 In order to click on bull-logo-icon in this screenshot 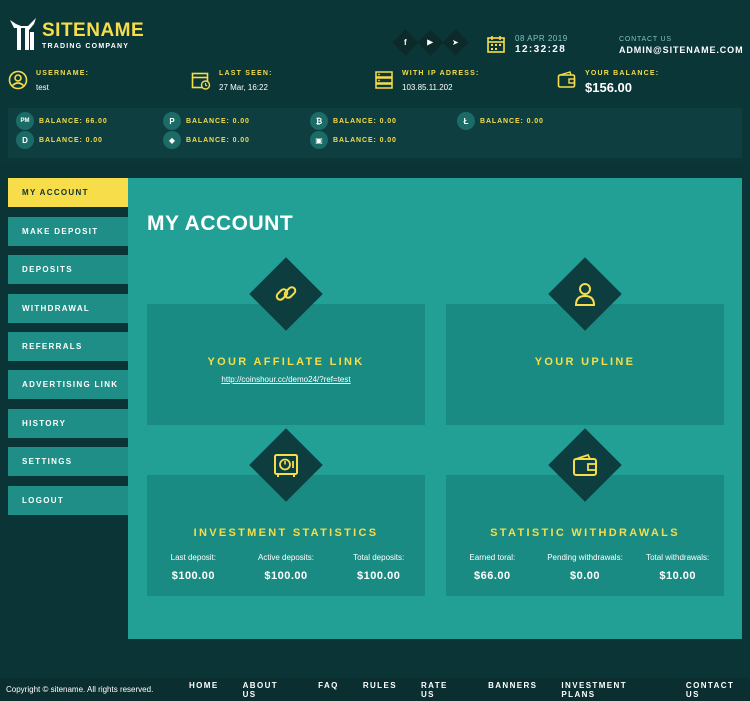, I will do `click(23, 34)`.